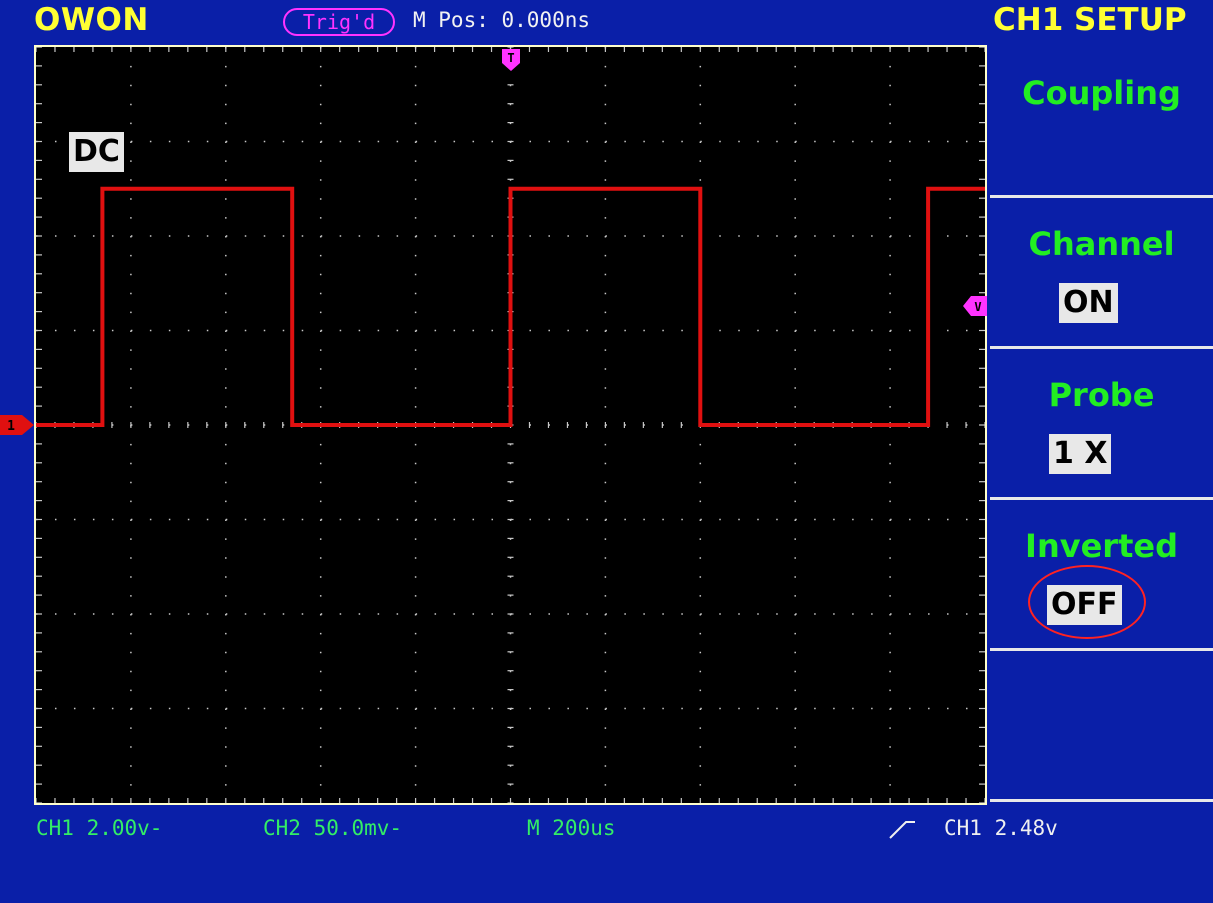 This screenshot has width=1213, height=903. I want to click on horizontal-position-readout: M Pos: 0.000ns, so click(502, 20).